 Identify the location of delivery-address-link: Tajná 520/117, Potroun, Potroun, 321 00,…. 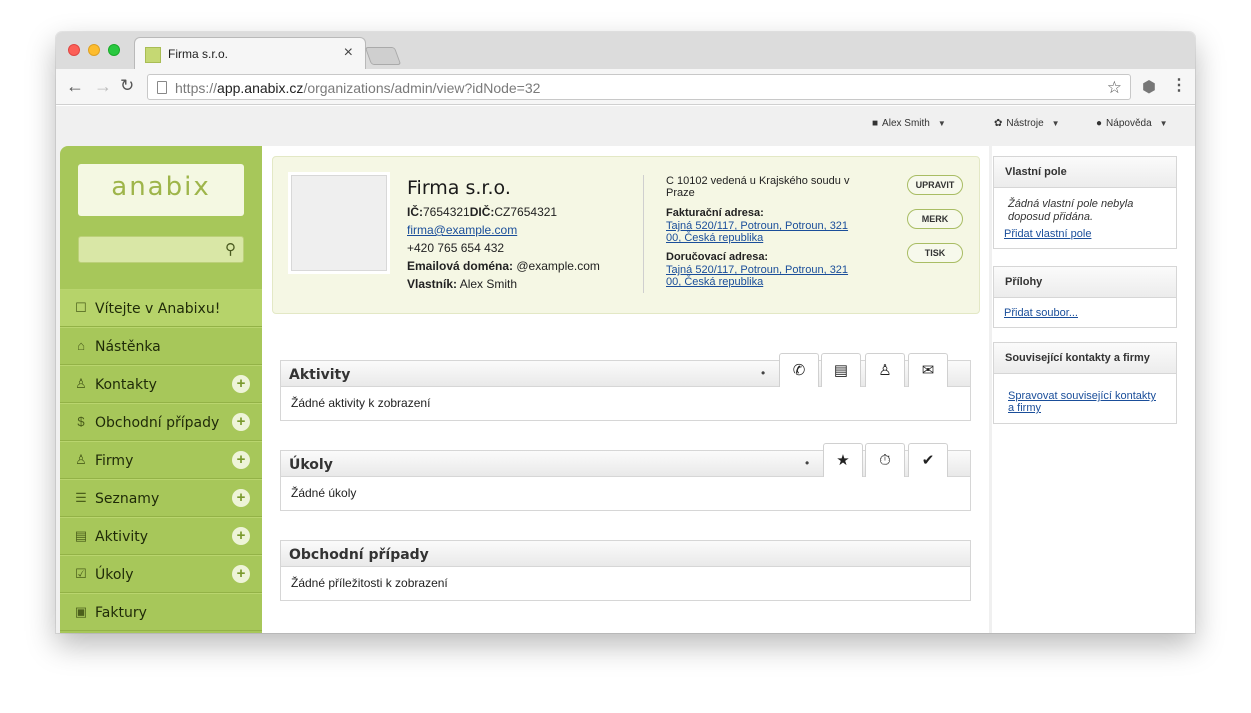
(766, 276).